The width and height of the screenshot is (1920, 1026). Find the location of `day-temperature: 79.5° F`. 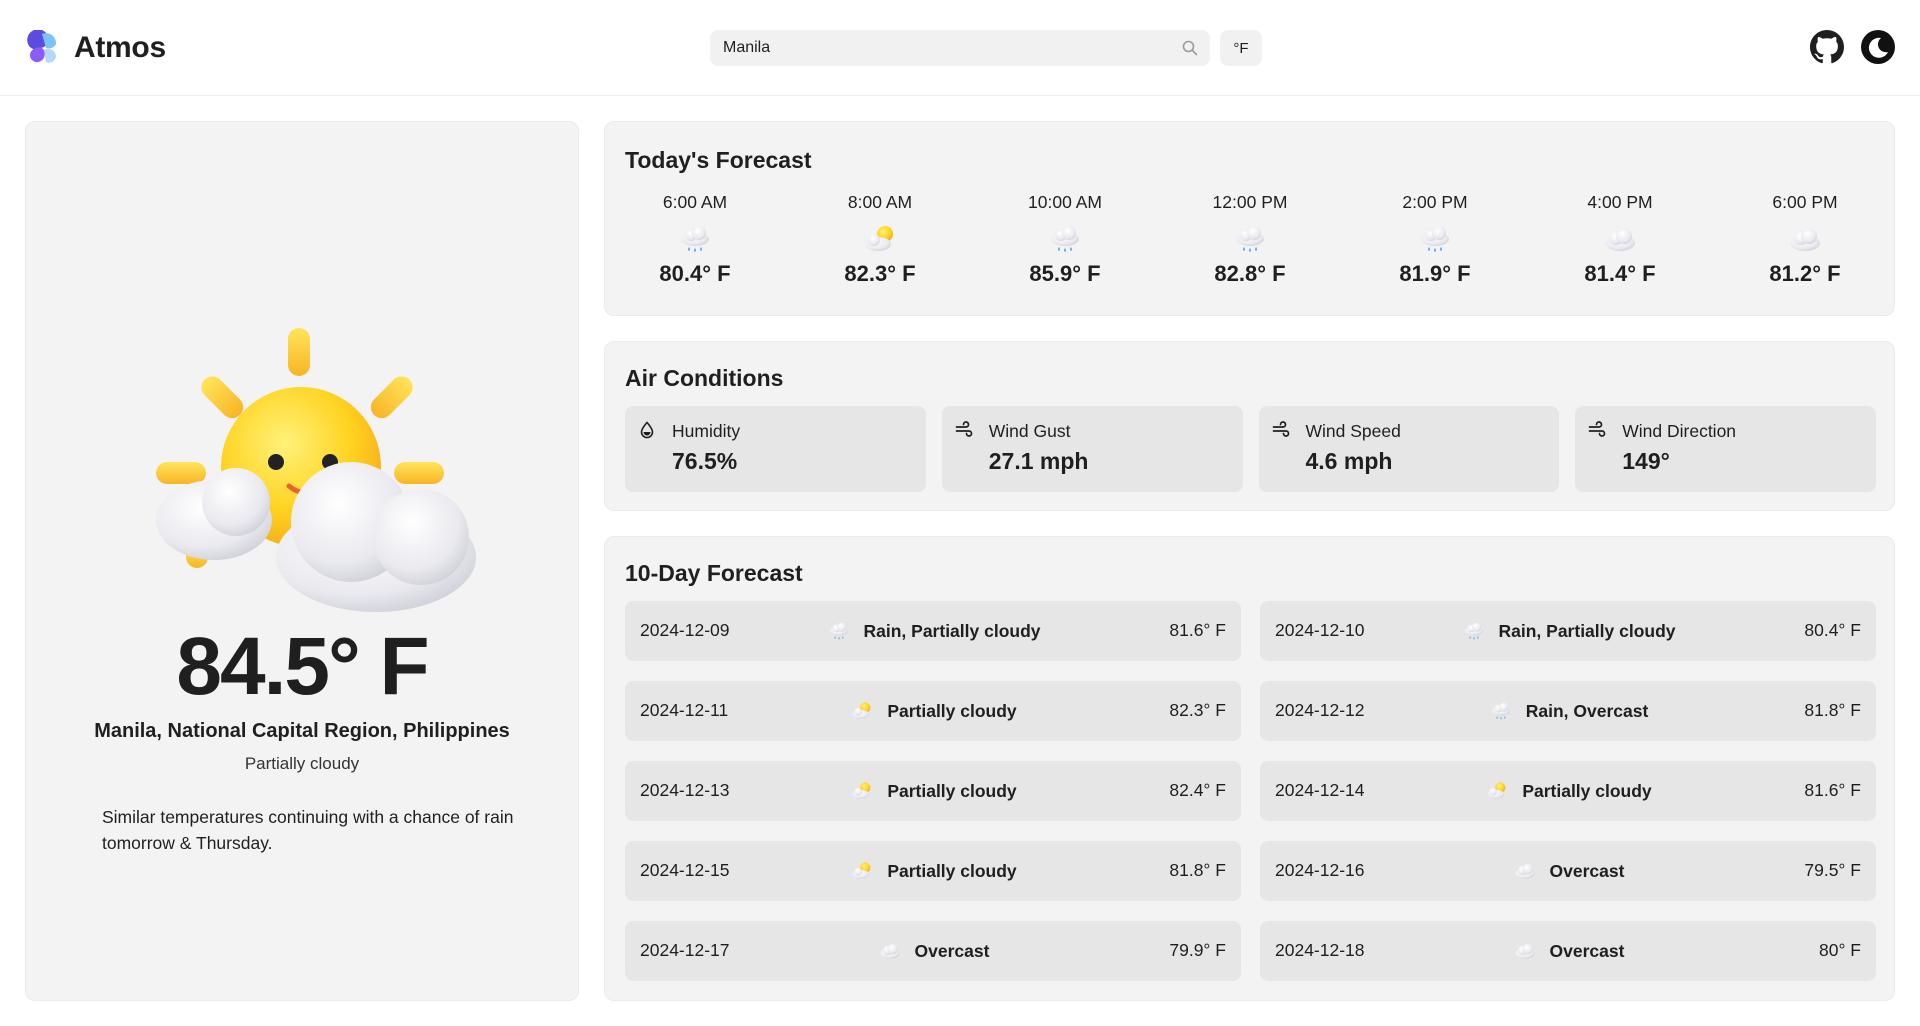

day-temperature: 79.5° F is located at coordinates (1832, 870).